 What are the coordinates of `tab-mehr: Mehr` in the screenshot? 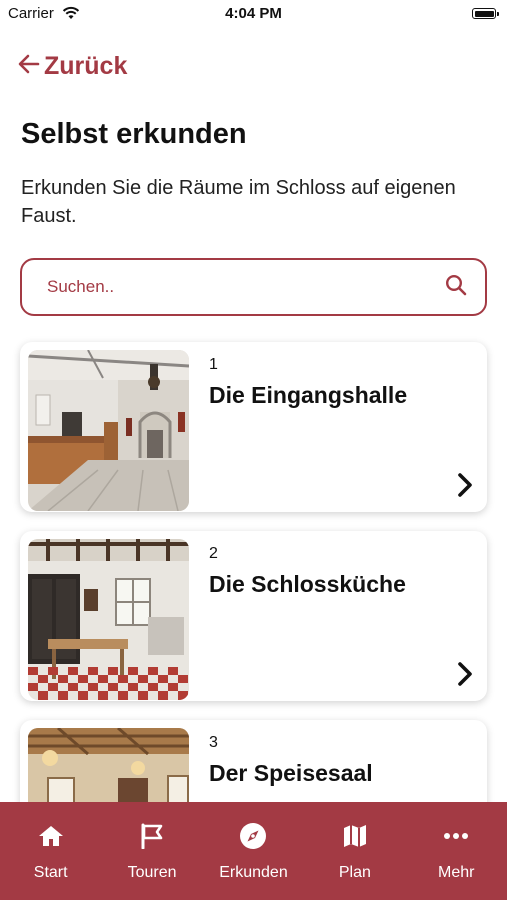 It's located at (456, 851).